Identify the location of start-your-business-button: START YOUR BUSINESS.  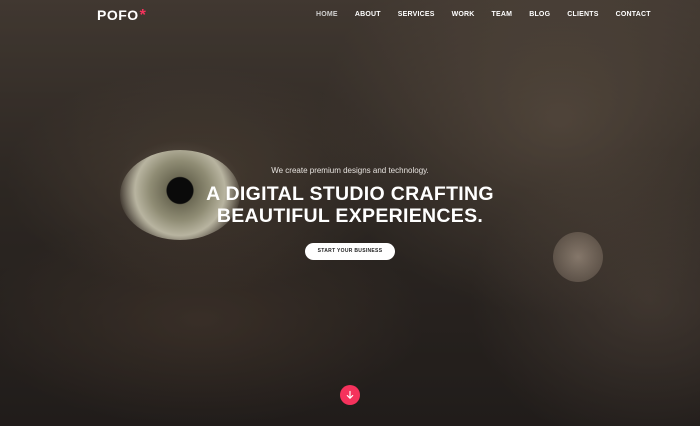
(350, 251).